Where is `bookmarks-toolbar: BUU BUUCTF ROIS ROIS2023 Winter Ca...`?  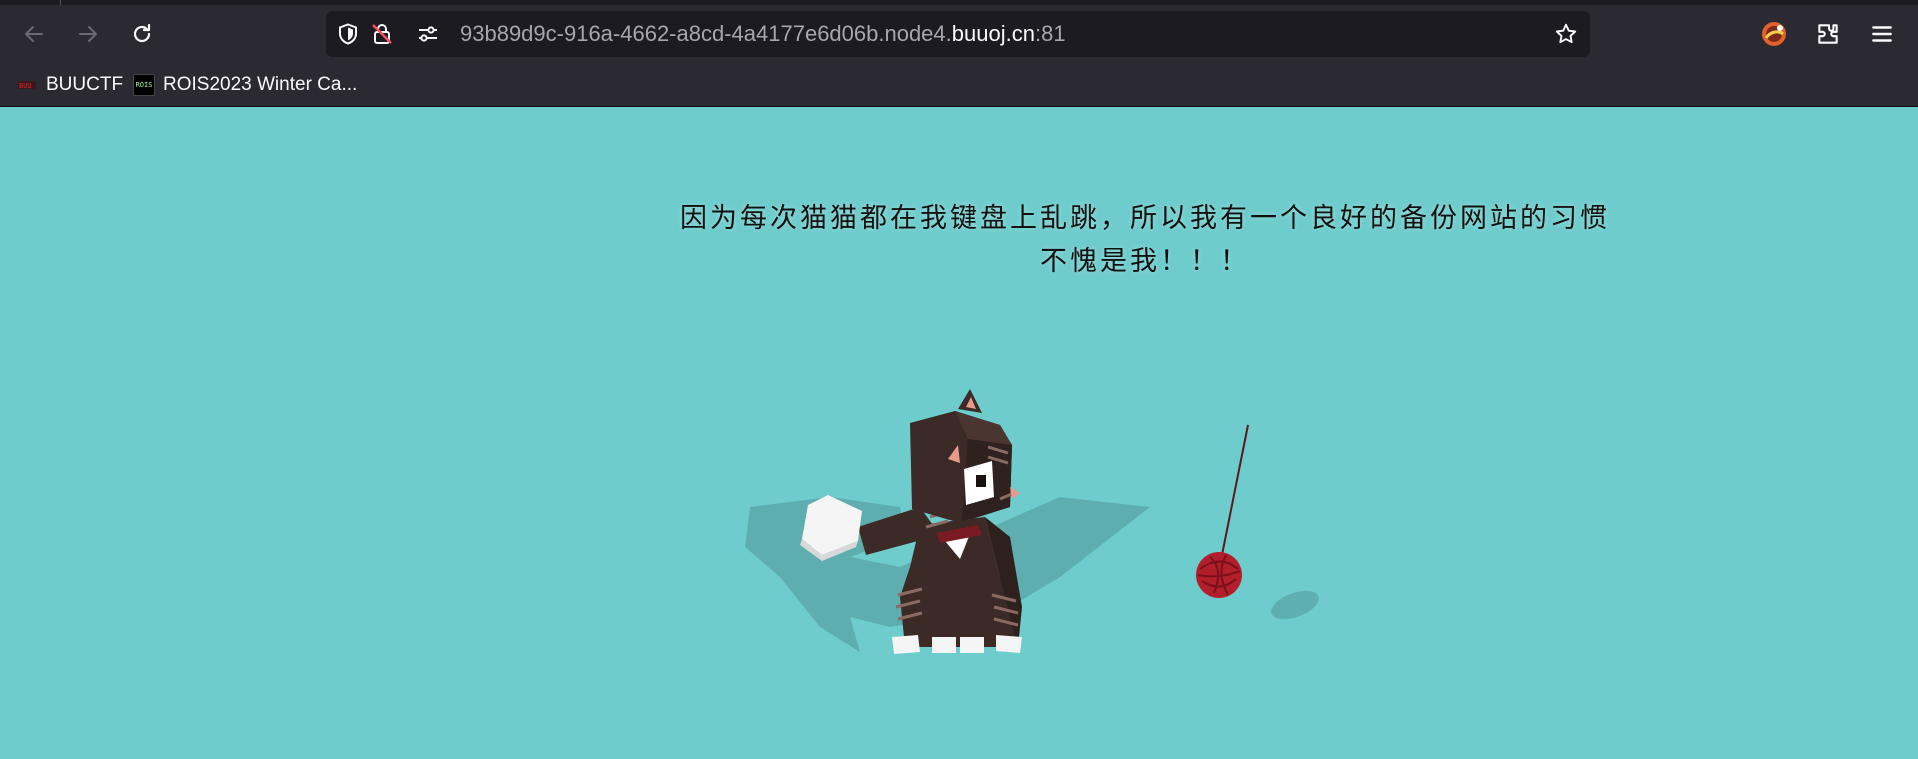
bookmarks-toolbar: BUU BUUCTF ROIS ROIS2023 Winter Ca... is located at coordinates (959, 85).